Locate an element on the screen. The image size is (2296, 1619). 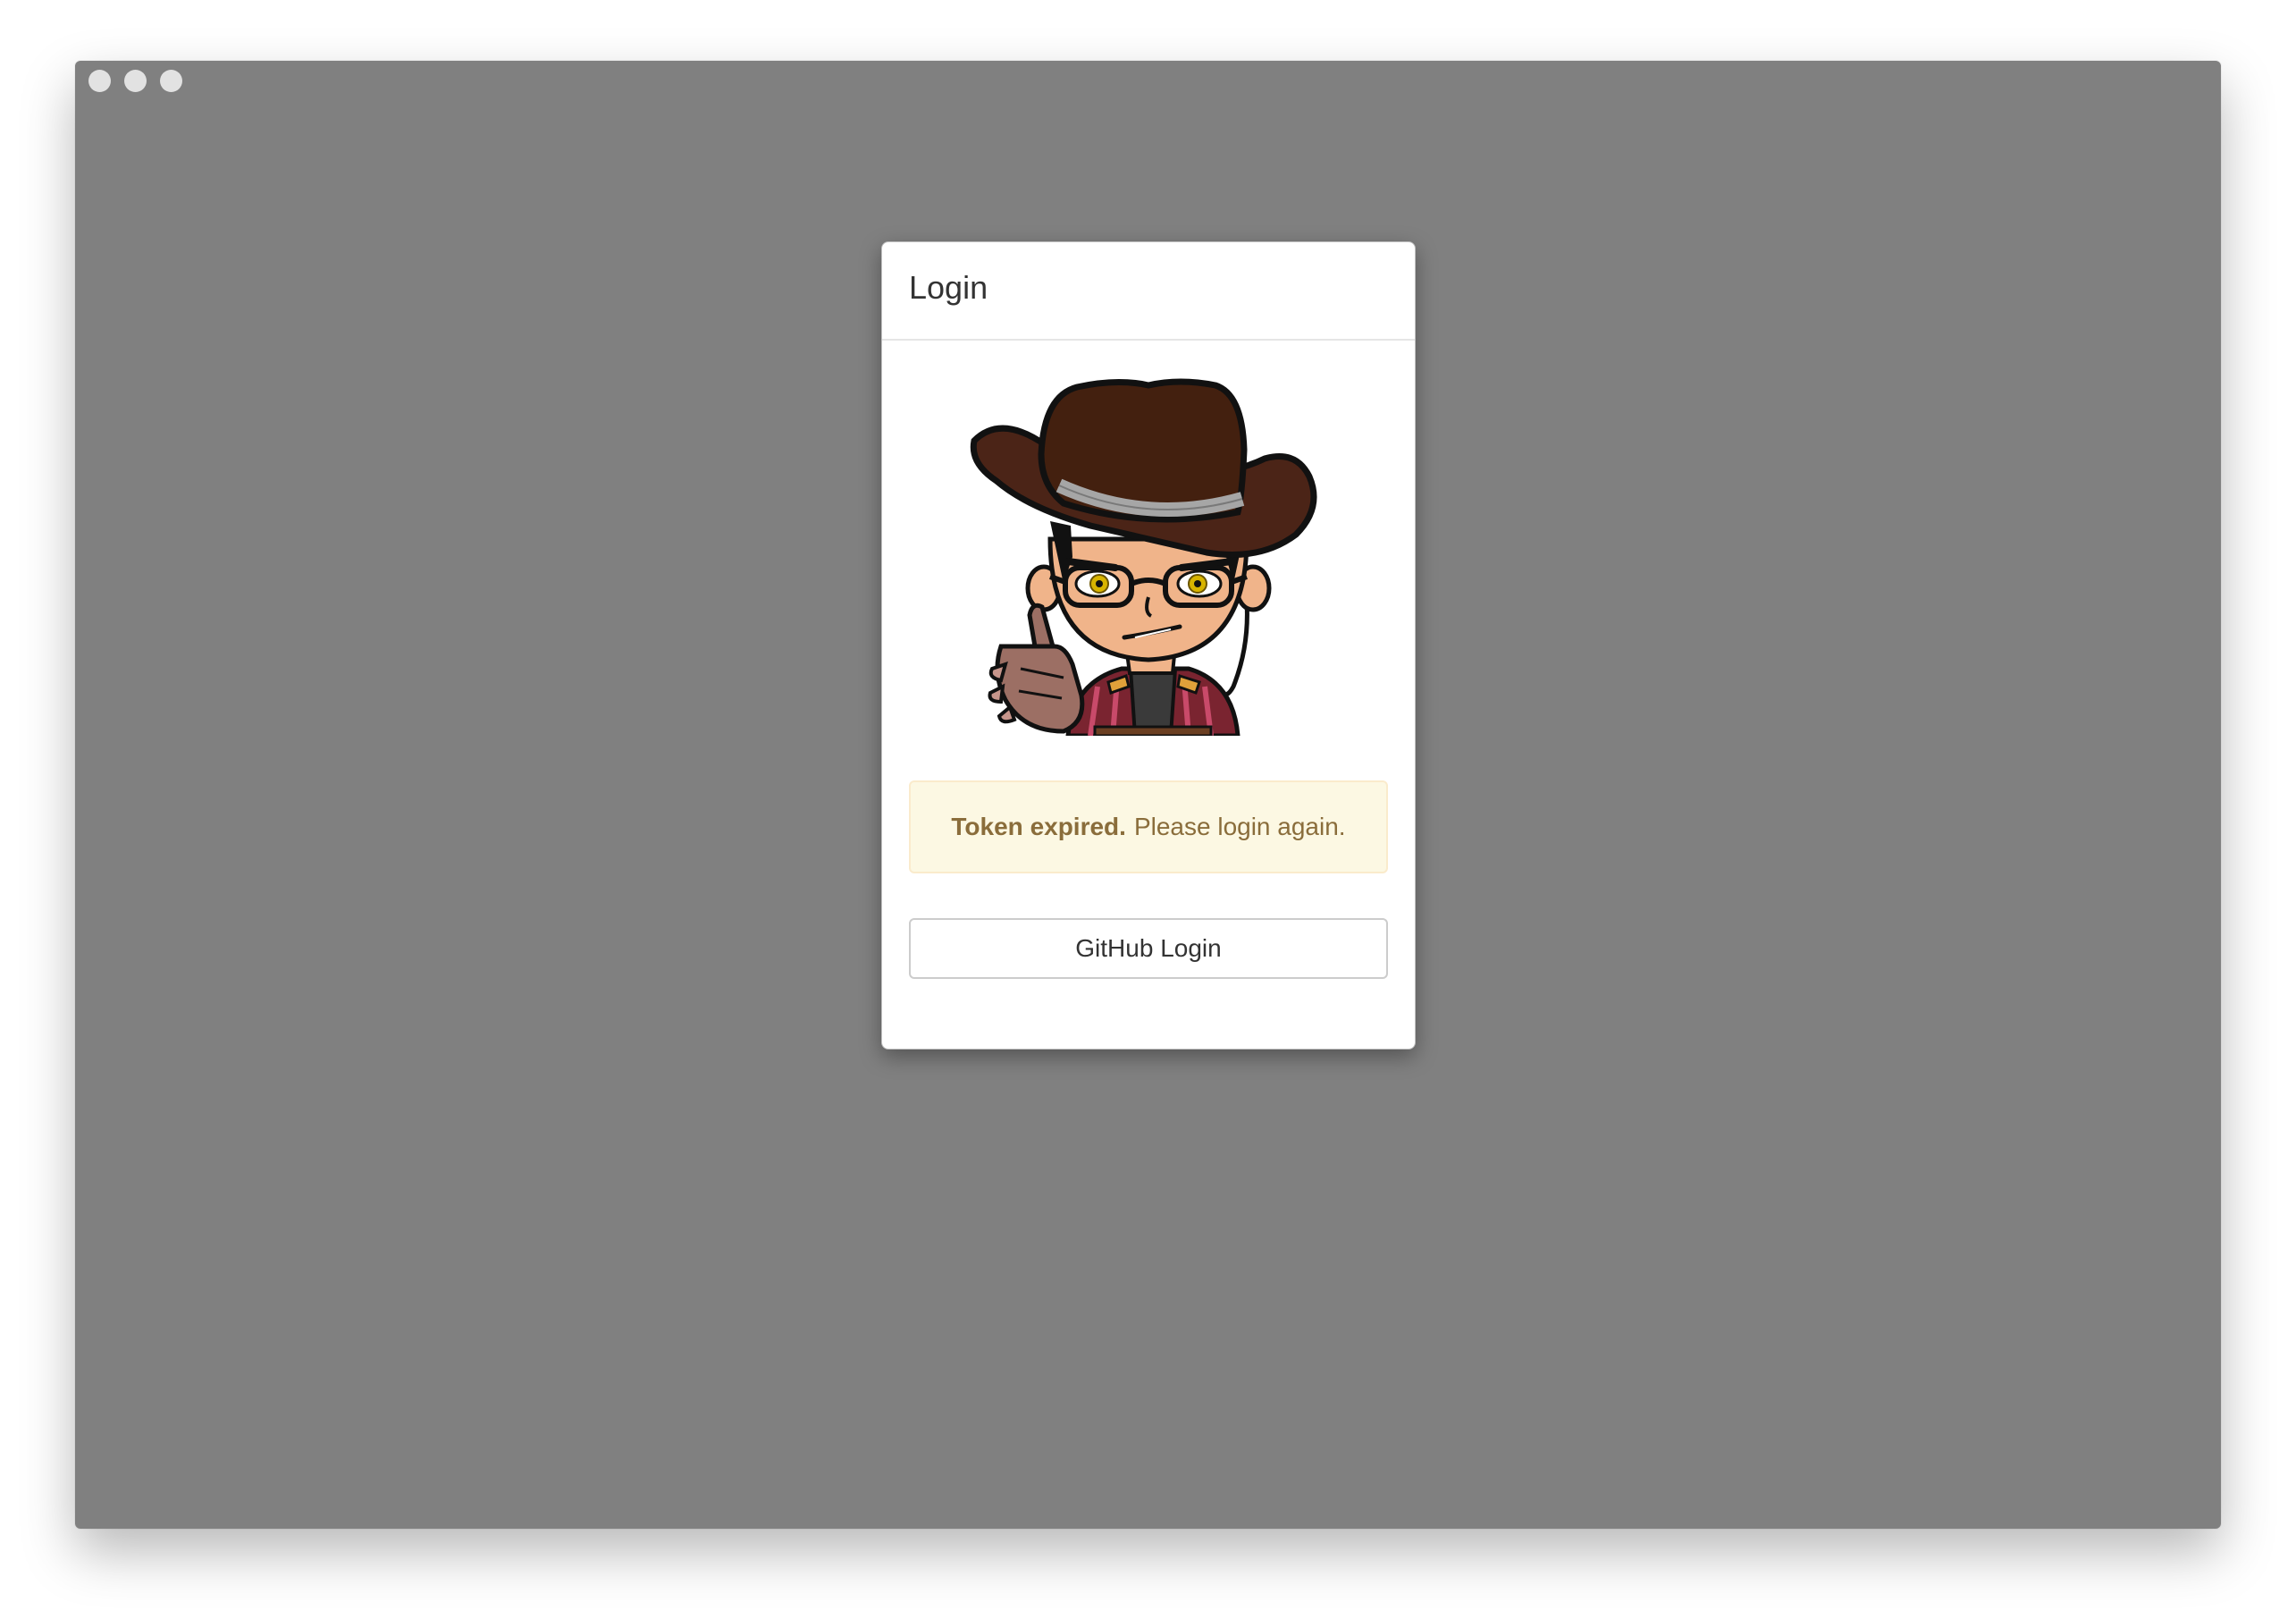
zoom-dot is located at coordinates (171, 81).